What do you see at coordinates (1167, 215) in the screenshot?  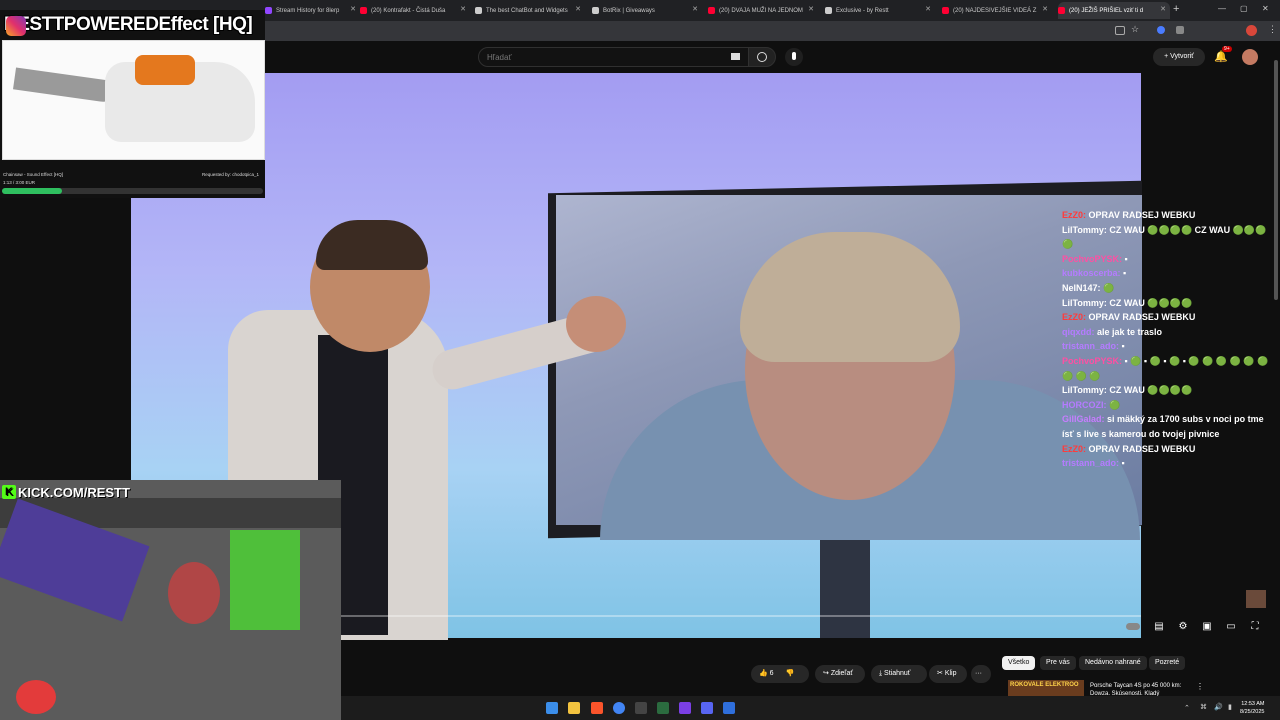 I see `chat-message: EzZ0: OPRAV RADSEJ WEBKU` at bounding box center [1167, 215].